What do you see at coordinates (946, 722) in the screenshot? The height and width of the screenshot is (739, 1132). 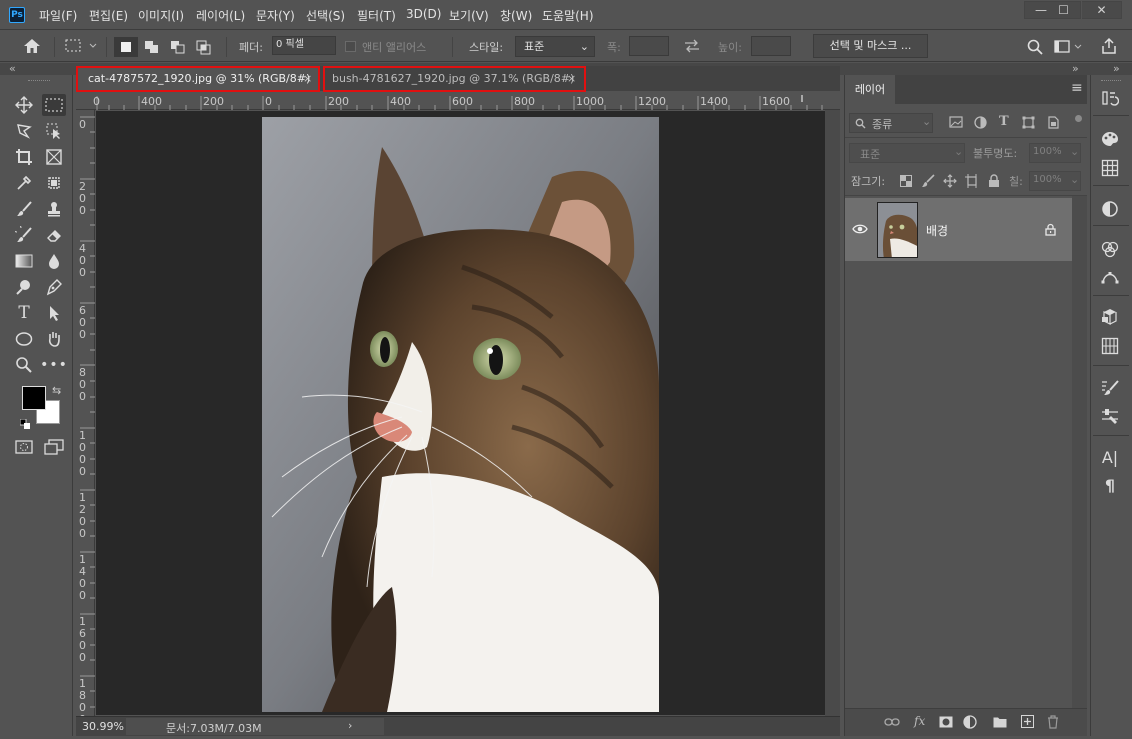 I see `add-mask-icon` at bounding box center [946, 722].